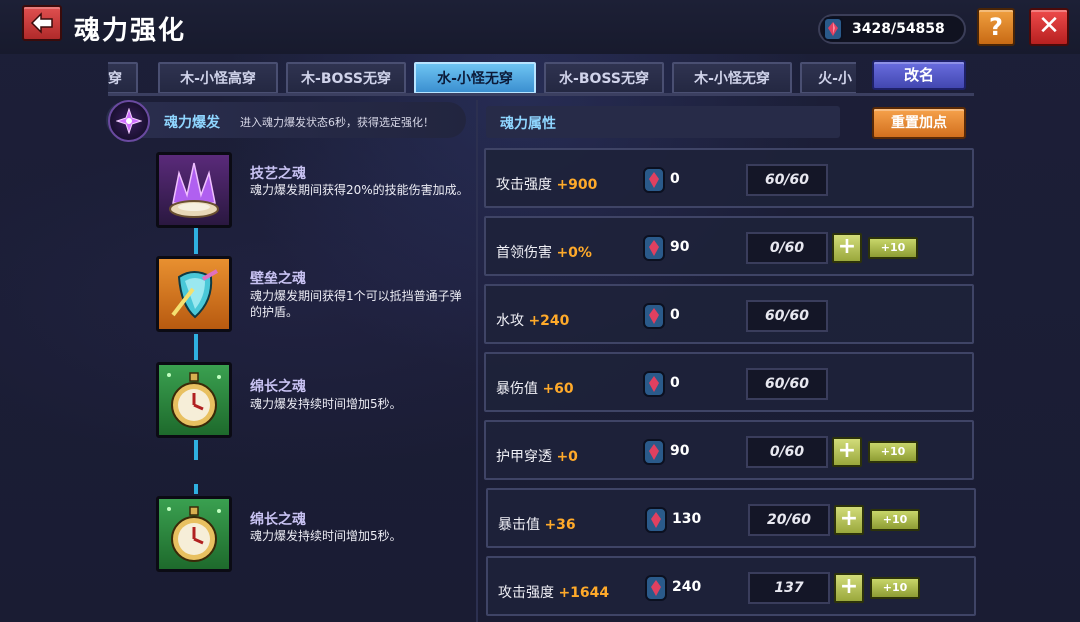  I want to click on page-title: 魂力强化, so click(130, 31).